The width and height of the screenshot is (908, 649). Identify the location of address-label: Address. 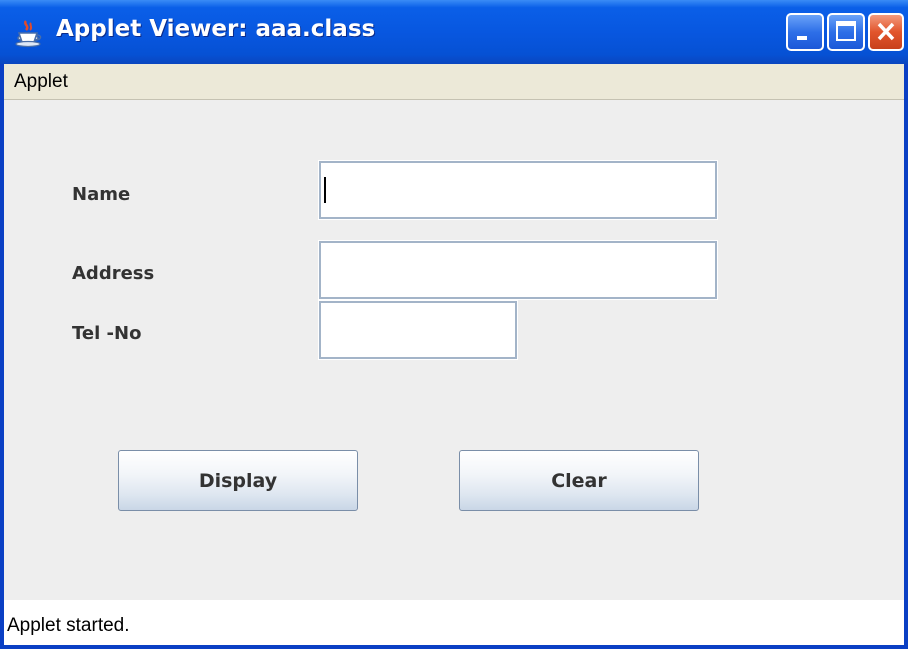
(113, 273).